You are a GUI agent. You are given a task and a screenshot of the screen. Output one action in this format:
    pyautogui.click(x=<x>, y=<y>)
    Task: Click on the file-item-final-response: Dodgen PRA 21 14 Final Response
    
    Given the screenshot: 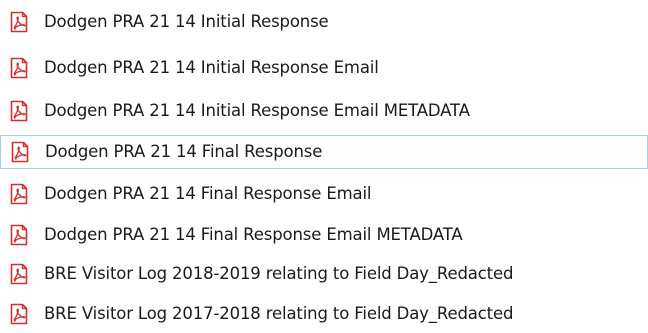 What is the action you would take?
    pyautogui.click(x=324, y=152)
    